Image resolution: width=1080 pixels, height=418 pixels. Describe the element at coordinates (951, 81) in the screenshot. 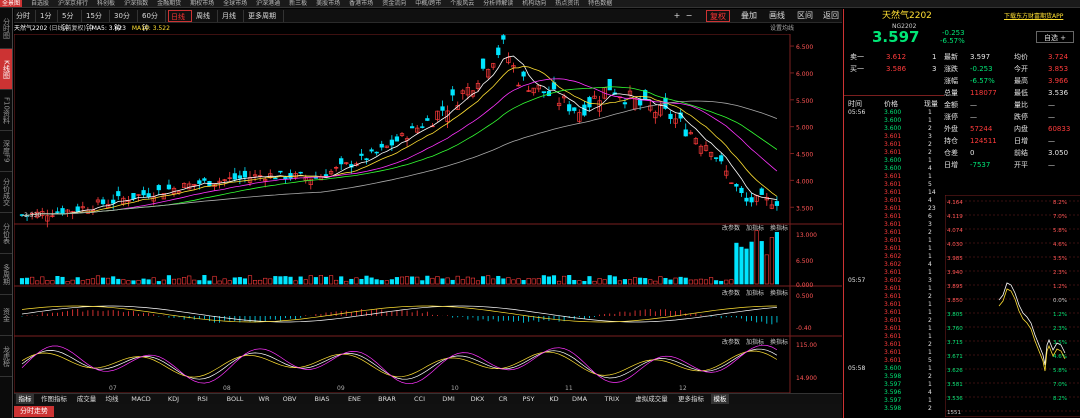

I see `stat-label: 涨幅` at that location.